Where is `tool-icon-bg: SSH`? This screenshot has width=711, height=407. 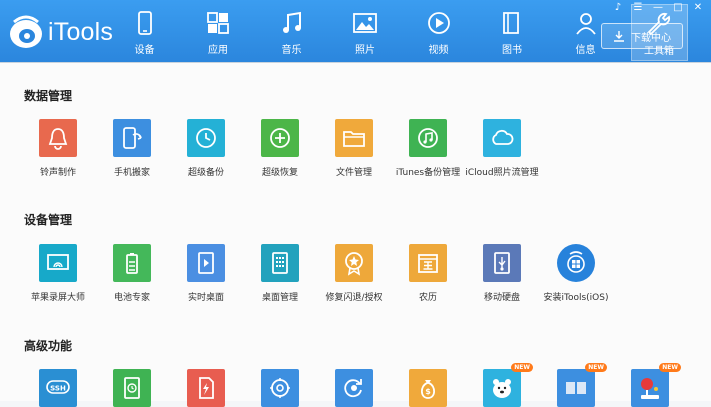 tool-icon-bg: SSH is located at coordinates (58, 388).